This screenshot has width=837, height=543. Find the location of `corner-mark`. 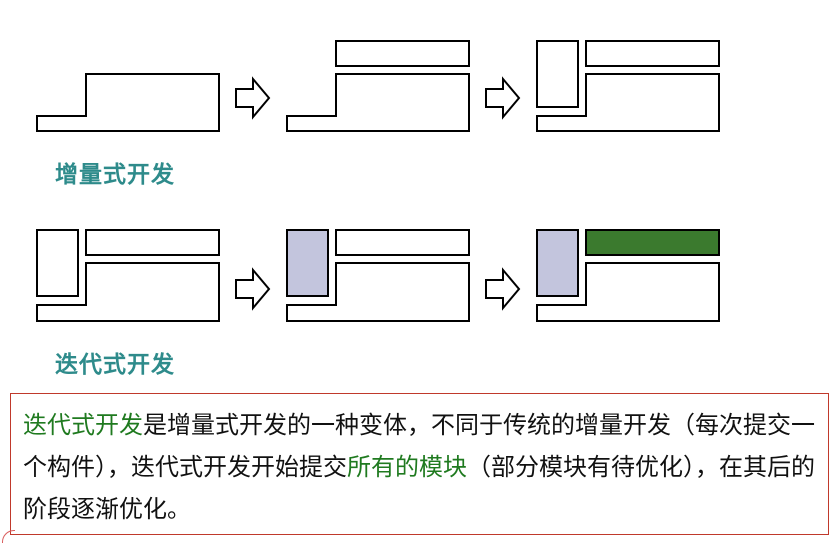

corner-mark is located at coordinates (8, 536).